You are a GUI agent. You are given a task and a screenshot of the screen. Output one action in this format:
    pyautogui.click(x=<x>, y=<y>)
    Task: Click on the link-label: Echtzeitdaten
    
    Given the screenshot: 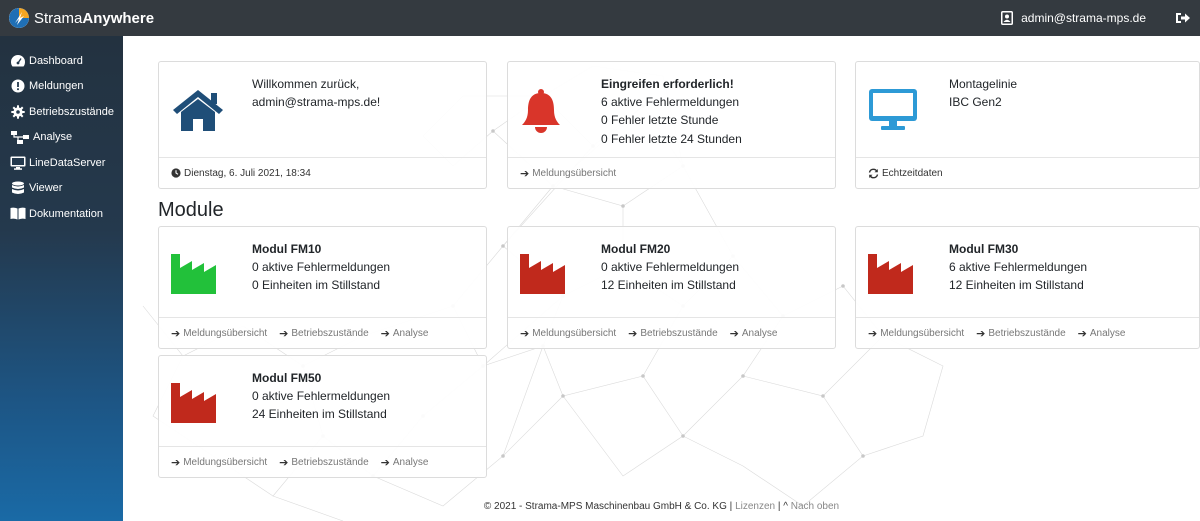 What is the action you would take?
    pyautogui.click(x=912, y=173)
    